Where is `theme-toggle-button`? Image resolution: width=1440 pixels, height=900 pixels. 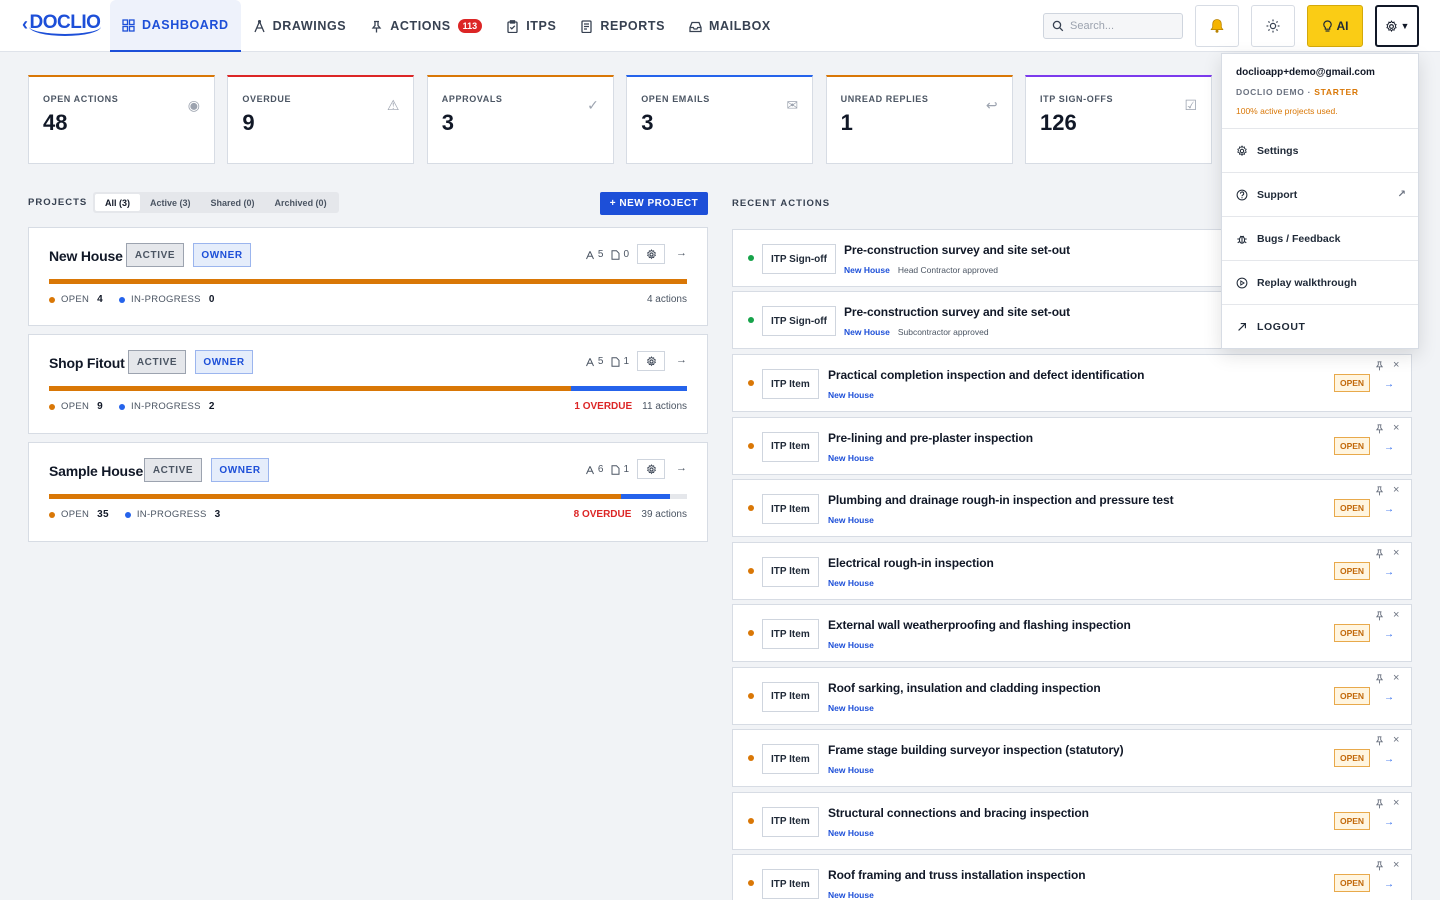 theme-toggle-button is located at coordinates (1273, 26).